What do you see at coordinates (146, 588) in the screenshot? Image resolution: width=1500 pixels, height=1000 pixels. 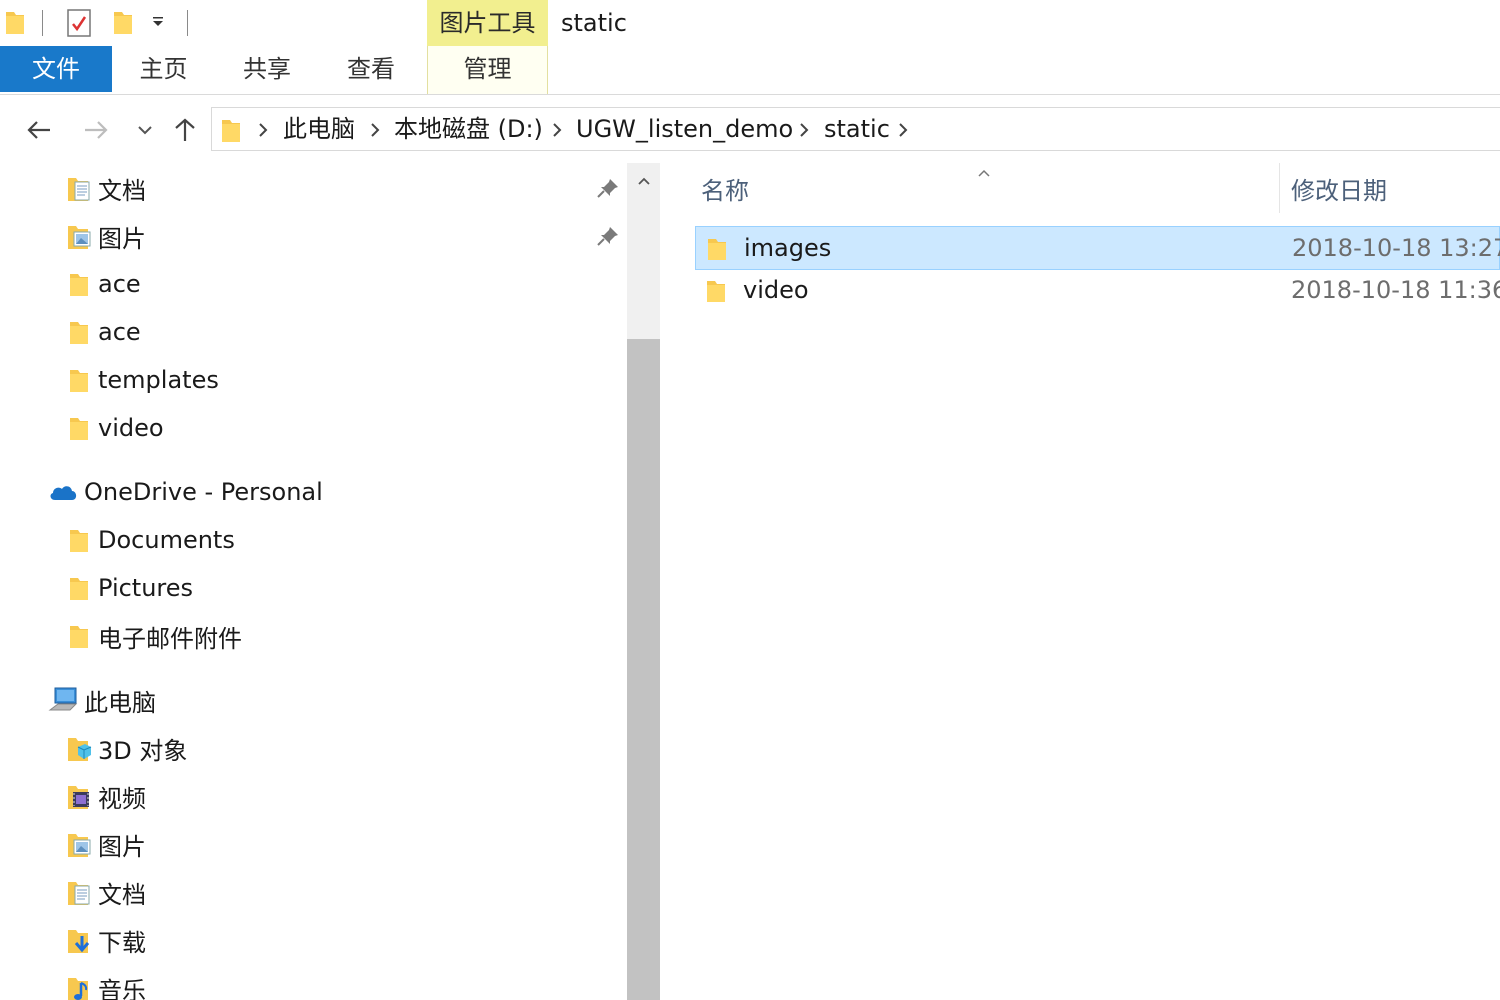 I see `nav-item-label: Pictures` at bounding box center [146, 588].